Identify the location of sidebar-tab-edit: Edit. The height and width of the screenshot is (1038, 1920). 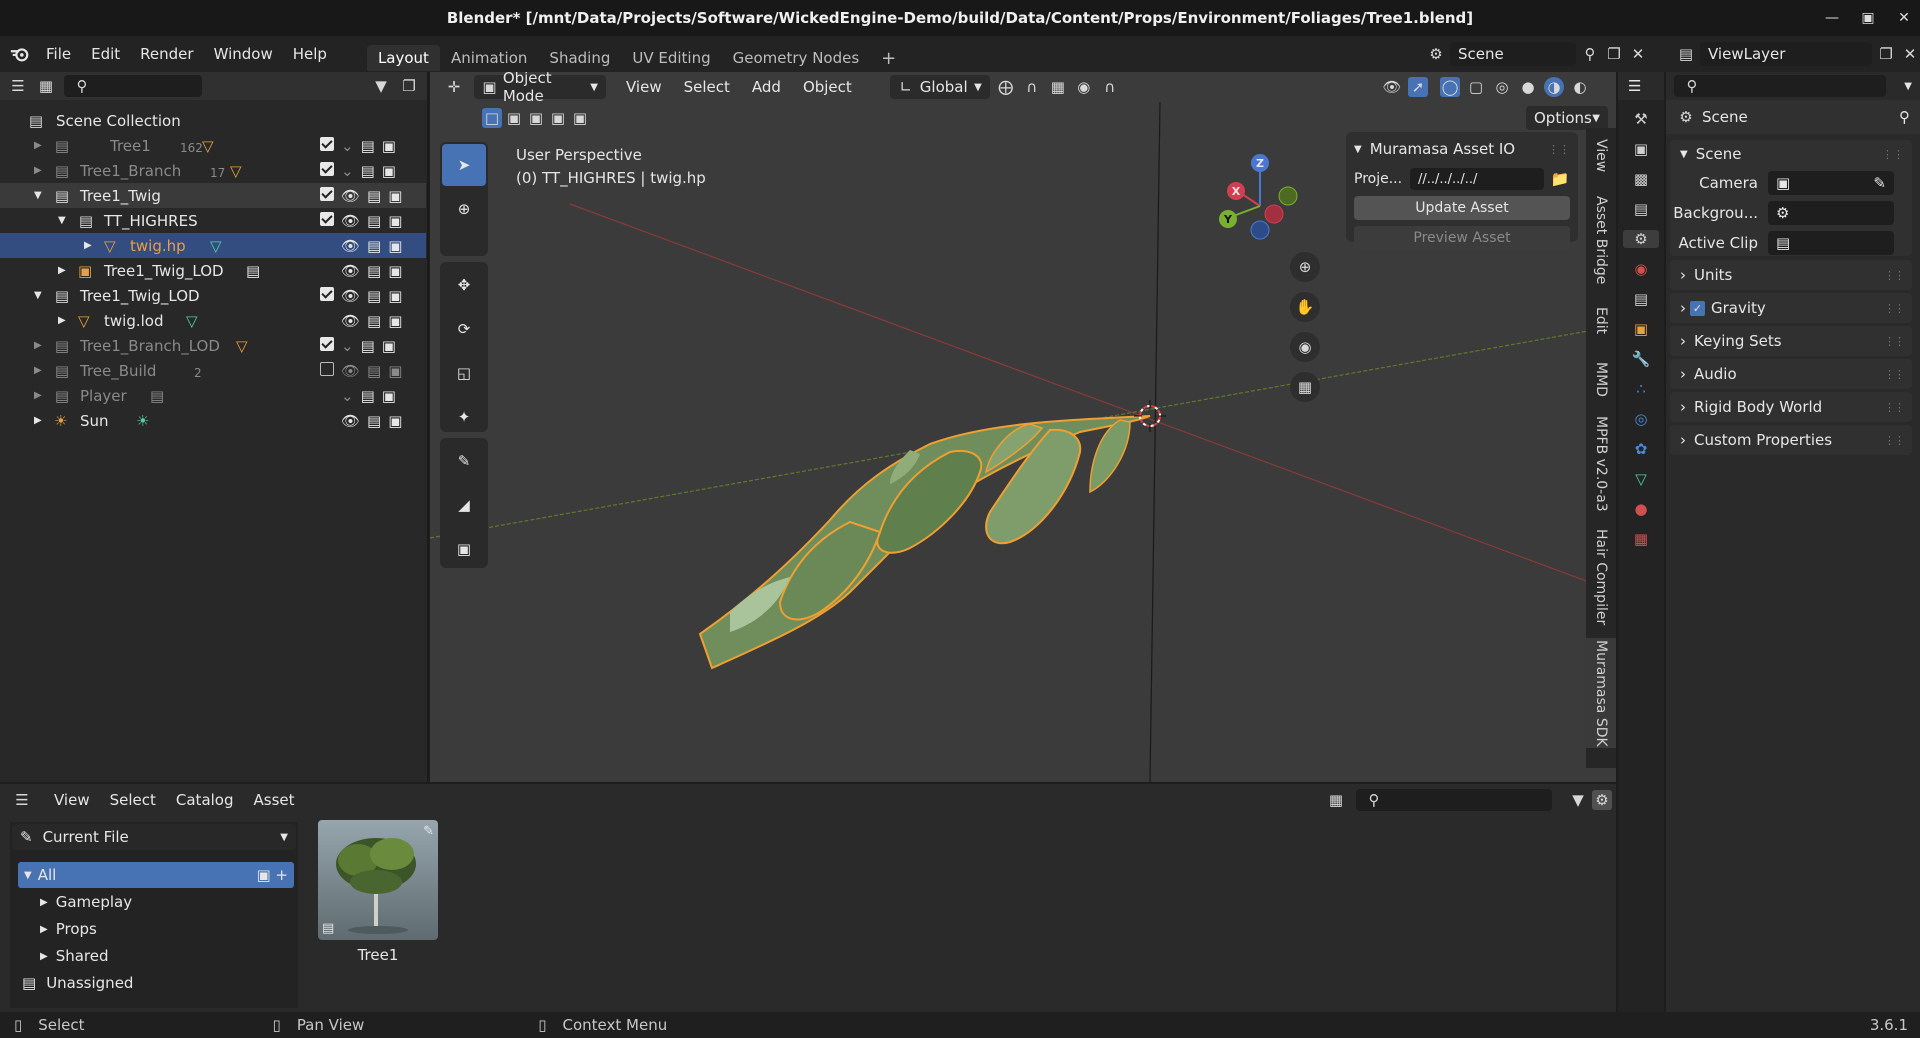
(1601, 321).